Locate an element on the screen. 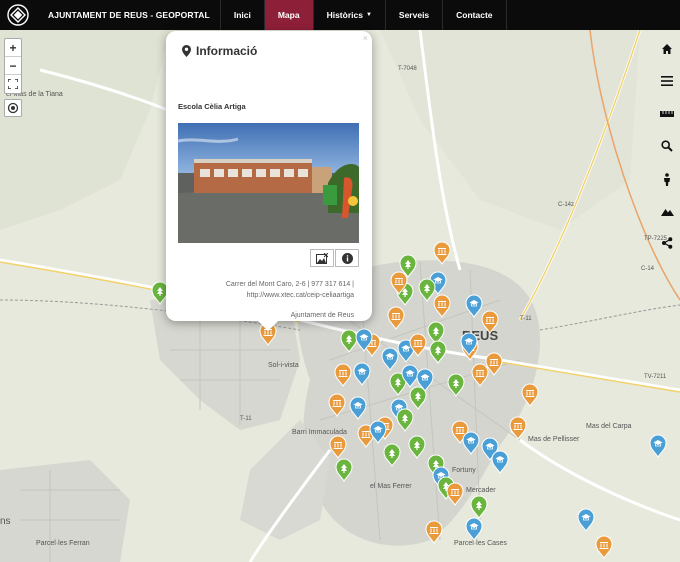 Image resolution: width=680 pixels, height=562 pixels. popup-close-button: × is located at coordinates (365, 38).